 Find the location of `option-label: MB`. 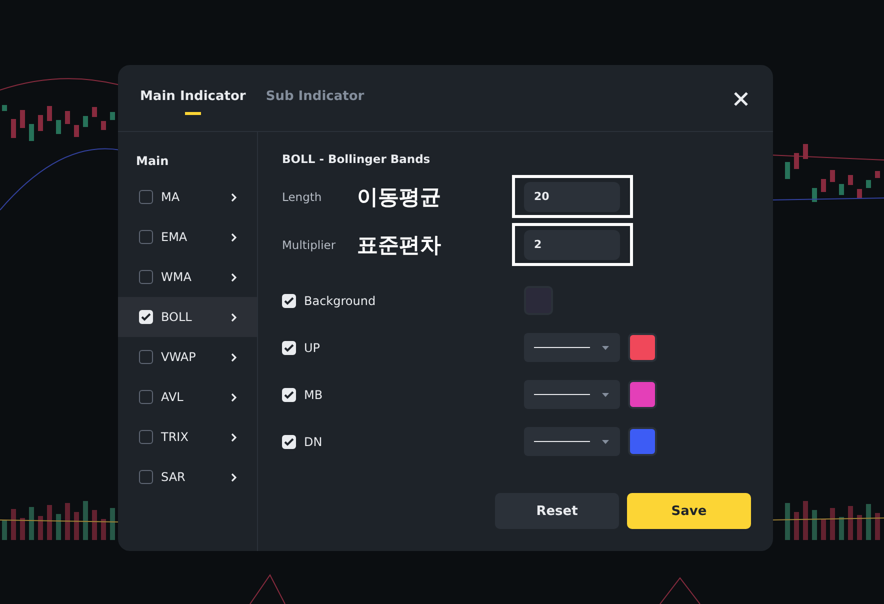

option-label: MB is located at coordinates (313, 395).